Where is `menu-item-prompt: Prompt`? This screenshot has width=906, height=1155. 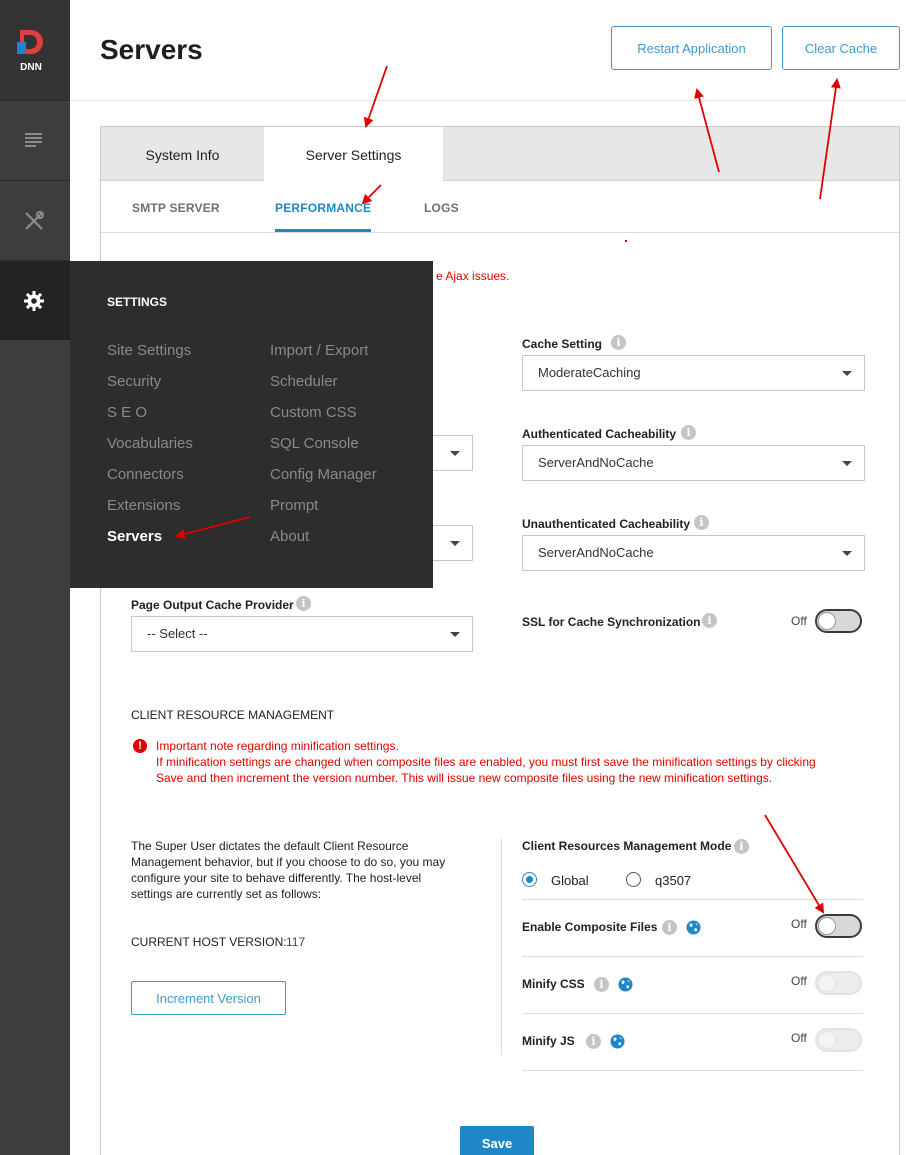
menu-item-prompt: Prompt is located at coordinates (294, 505).